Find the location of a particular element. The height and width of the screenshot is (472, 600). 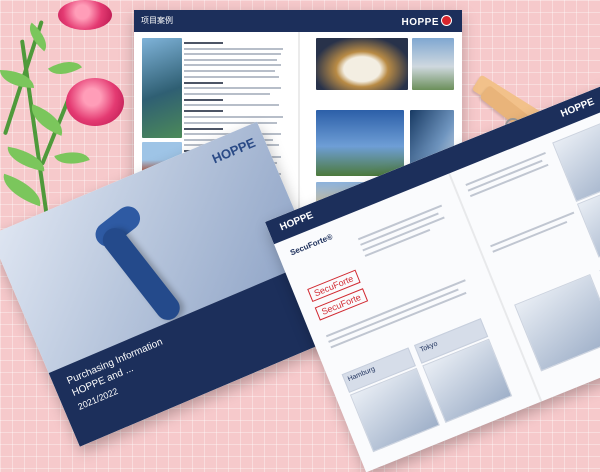

brochure-subtitle: SecuForte® is located at coordinates (311, 245).